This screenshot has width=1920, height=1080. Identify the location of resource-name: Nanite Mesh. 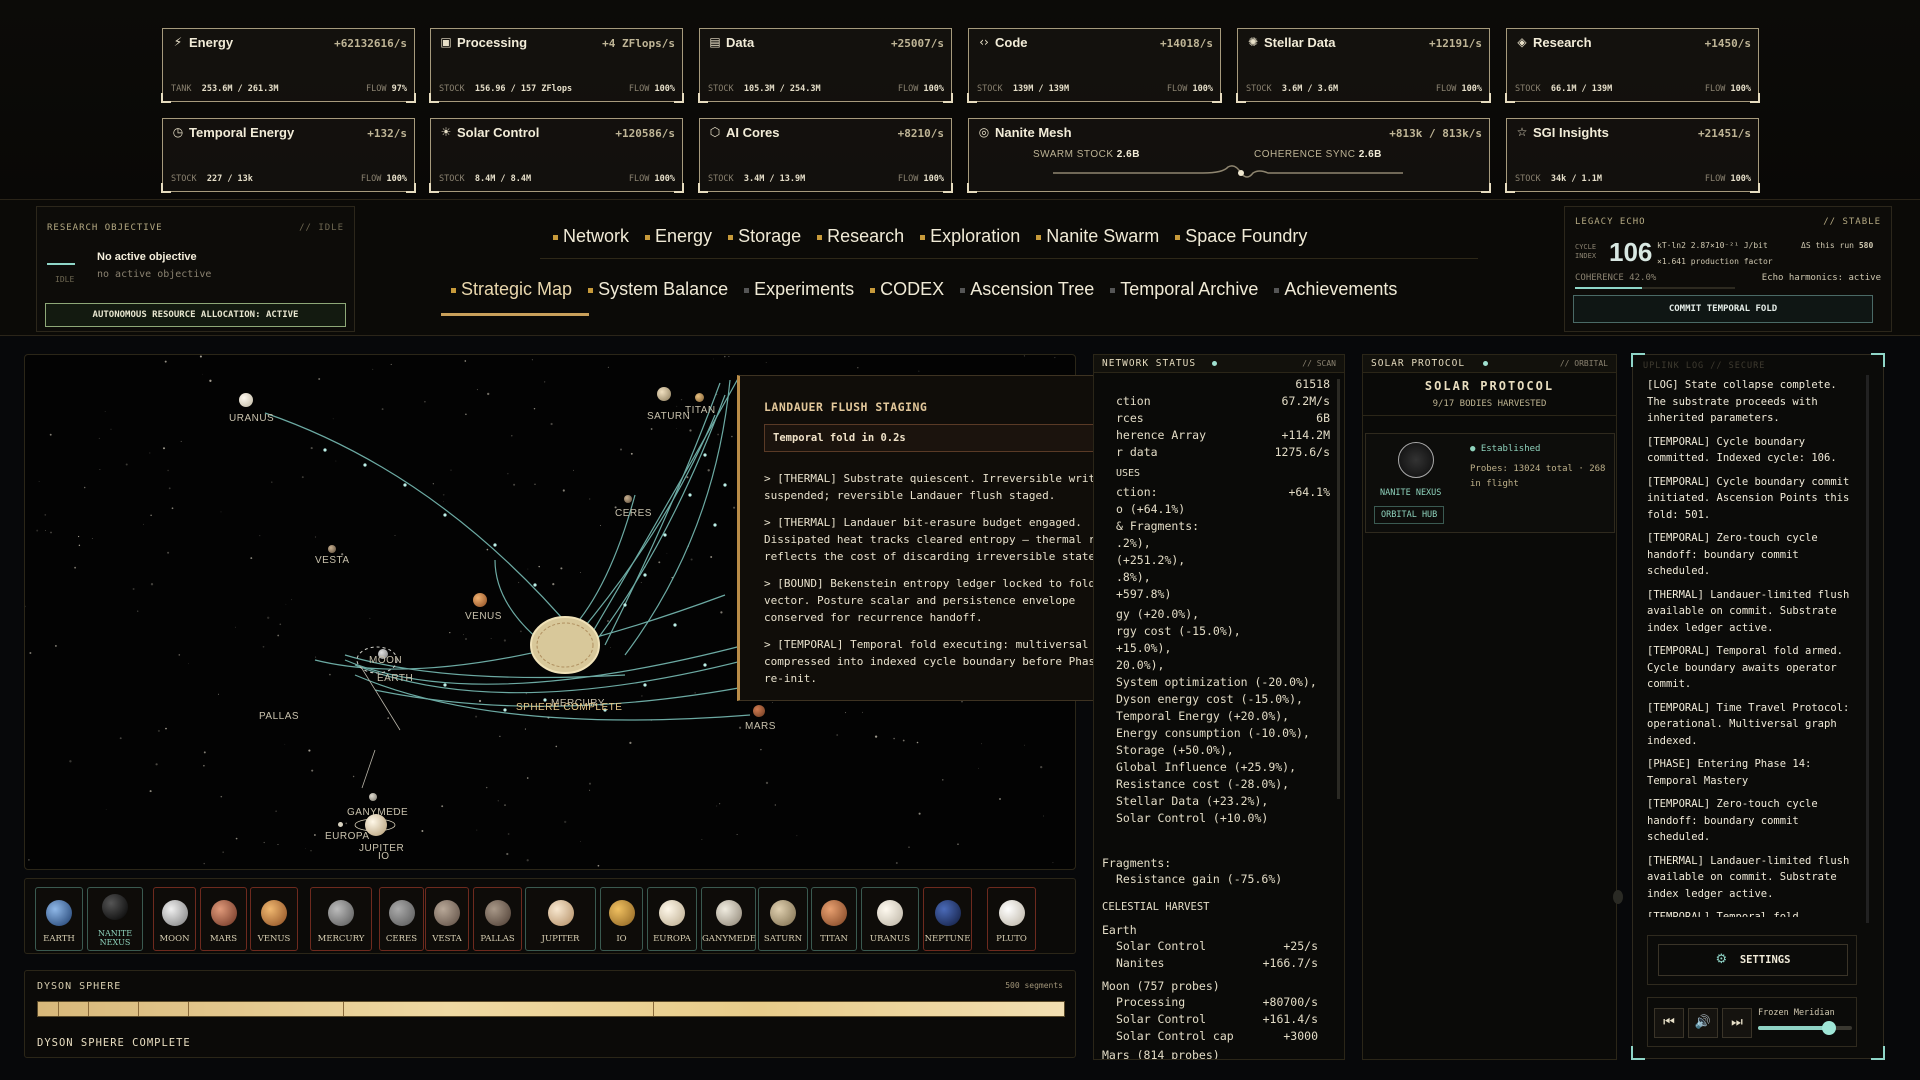
(1033, 132).